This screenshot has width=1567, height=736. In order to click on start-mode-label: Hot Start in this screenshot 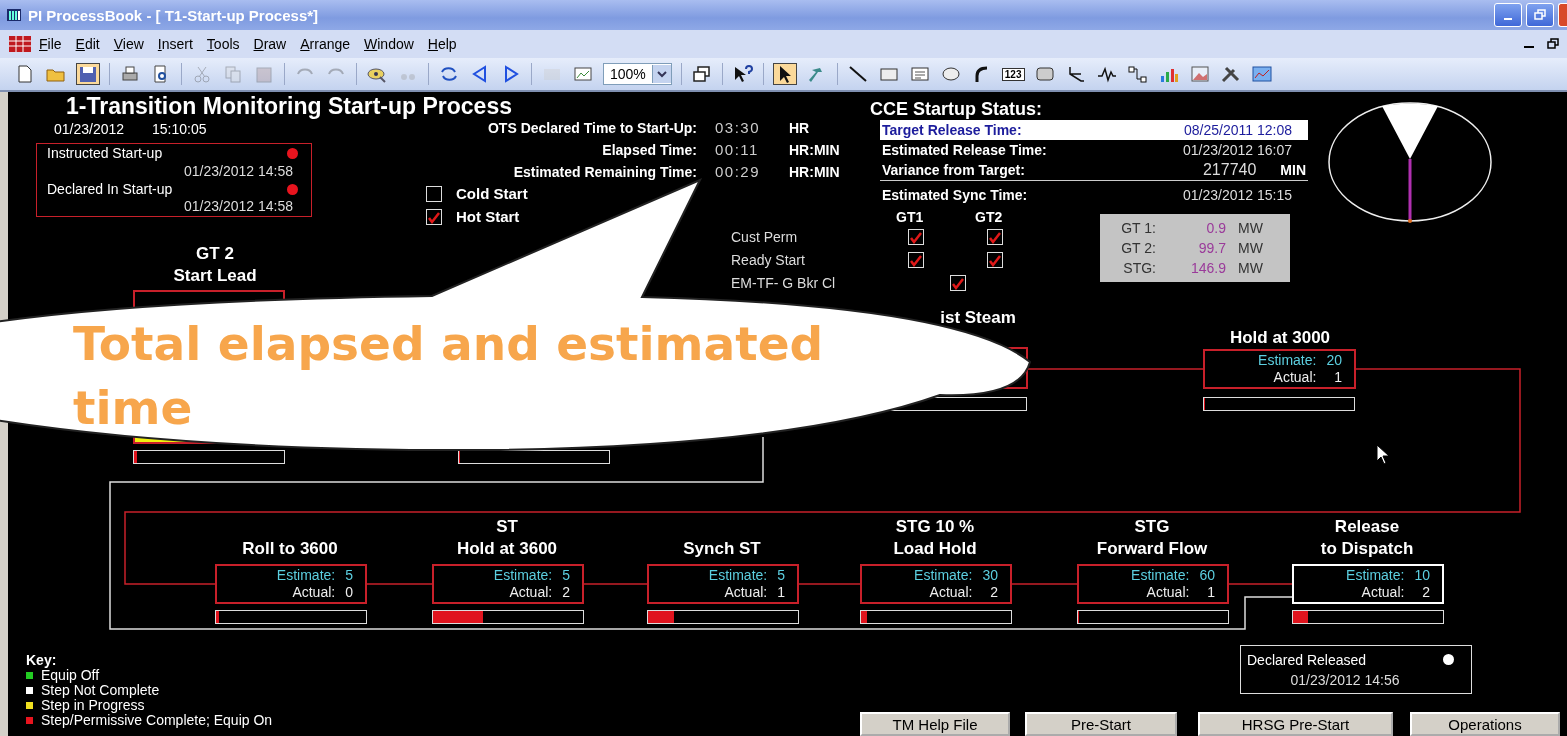, I will do `click(488, 216)`.